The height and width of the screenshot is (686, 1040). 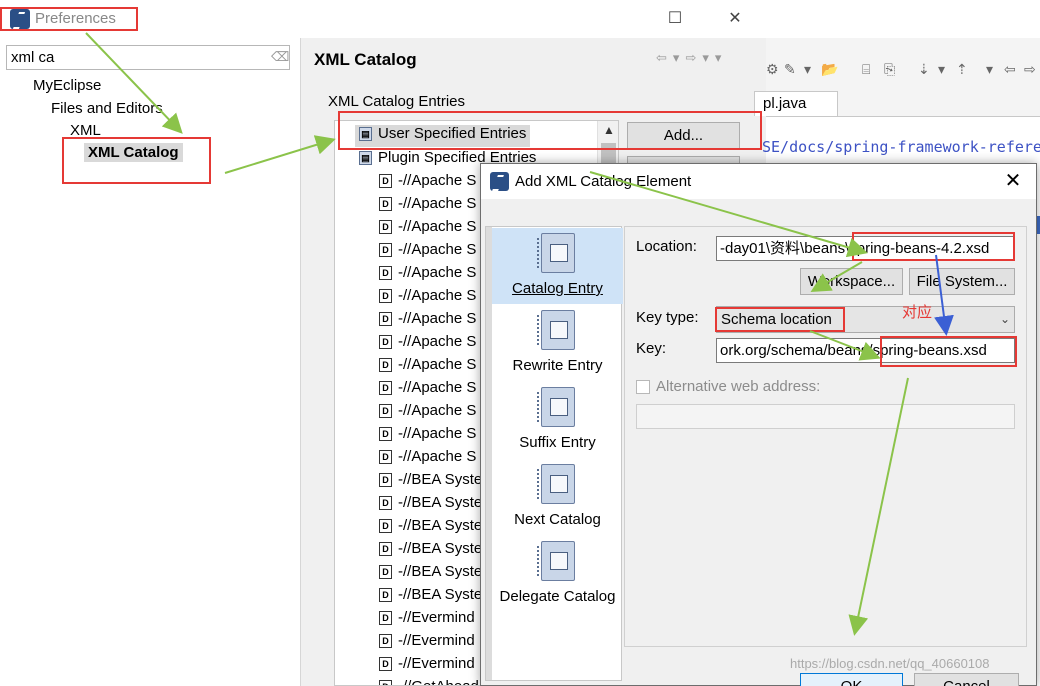 I want to click on key-type-label: Key type:, so click(x=667, y=317).